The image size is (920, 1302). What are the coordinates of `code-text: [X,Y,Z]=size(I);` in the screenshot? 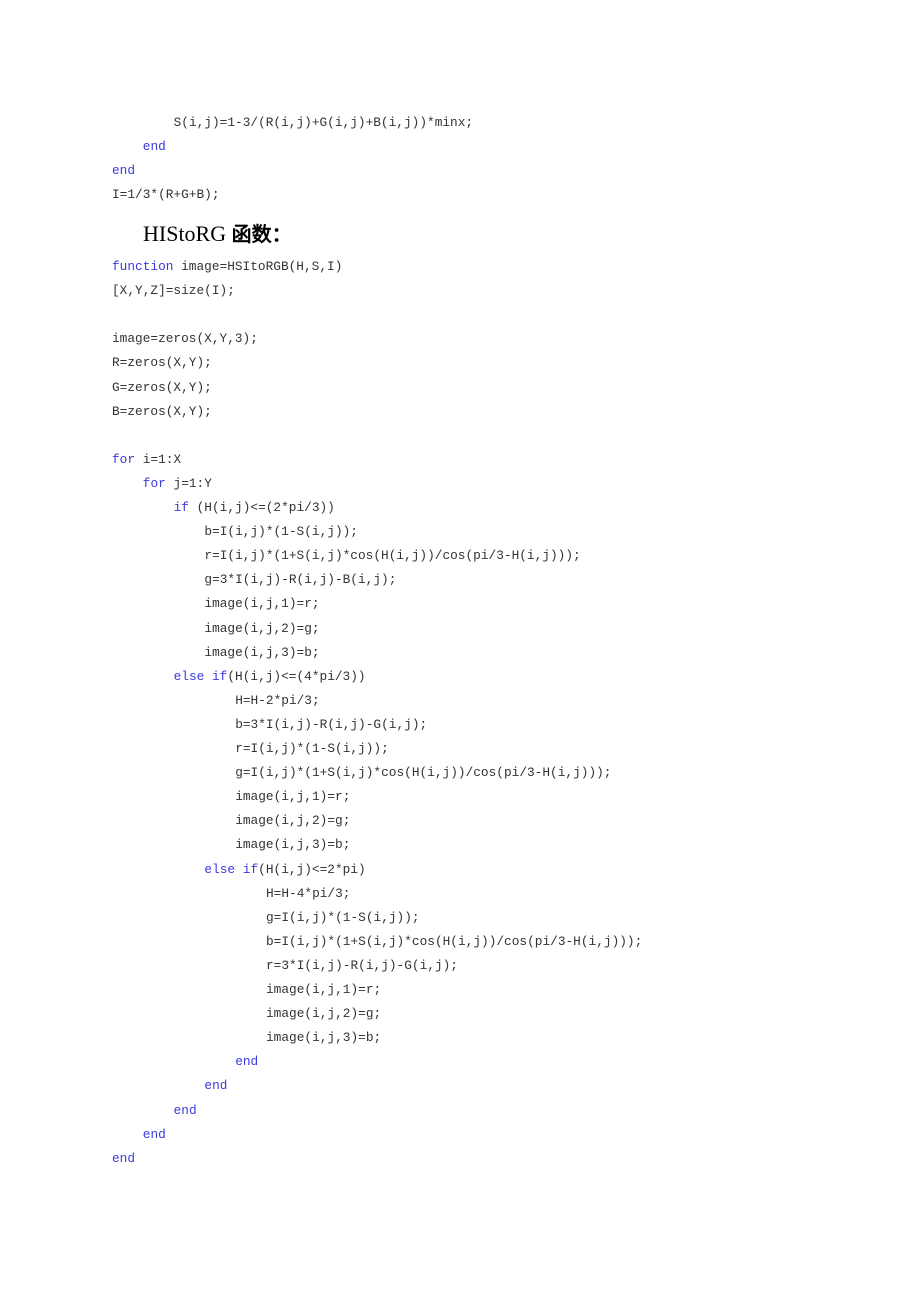 It's located at (173, 291).